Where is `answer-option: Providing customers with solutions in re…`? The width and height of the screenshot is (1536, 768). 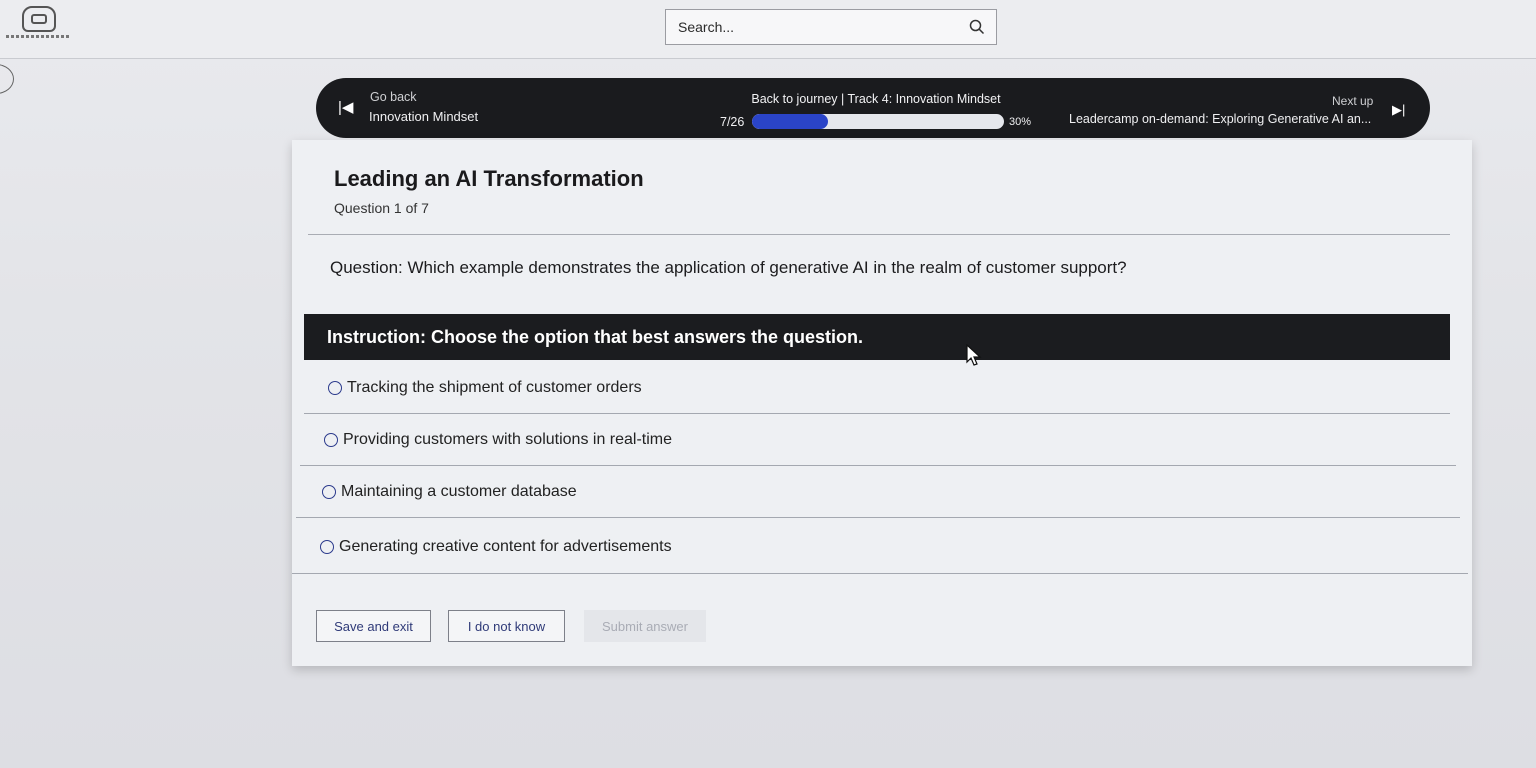 answer-option: Providing customers with solutions in re… is located at coordinates (878, 440).